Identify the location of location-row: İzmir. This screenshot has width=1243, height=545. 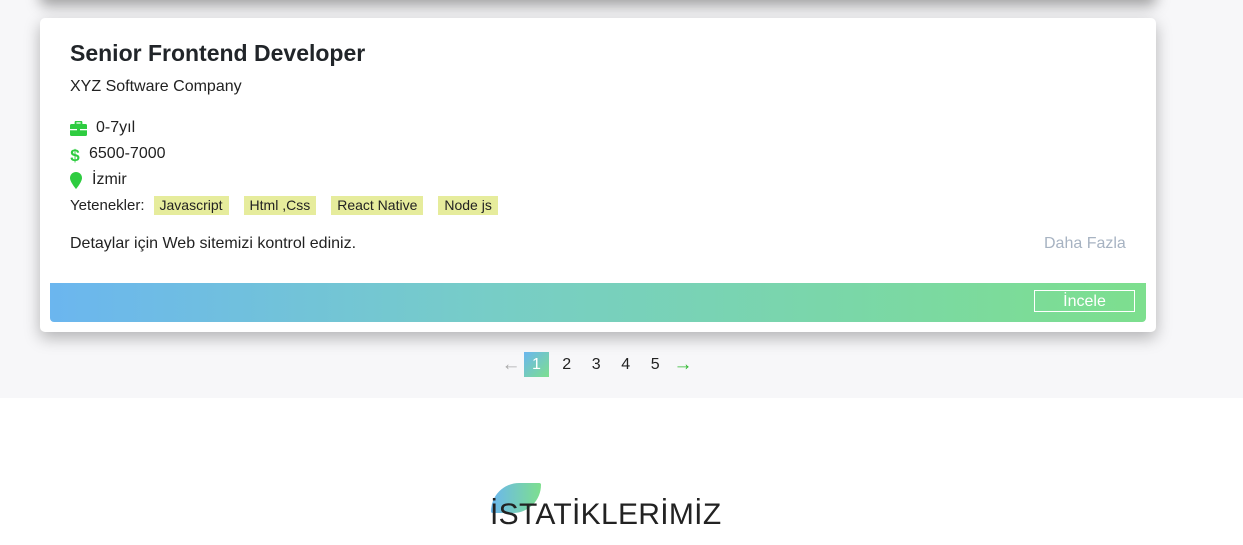
(98, 180).